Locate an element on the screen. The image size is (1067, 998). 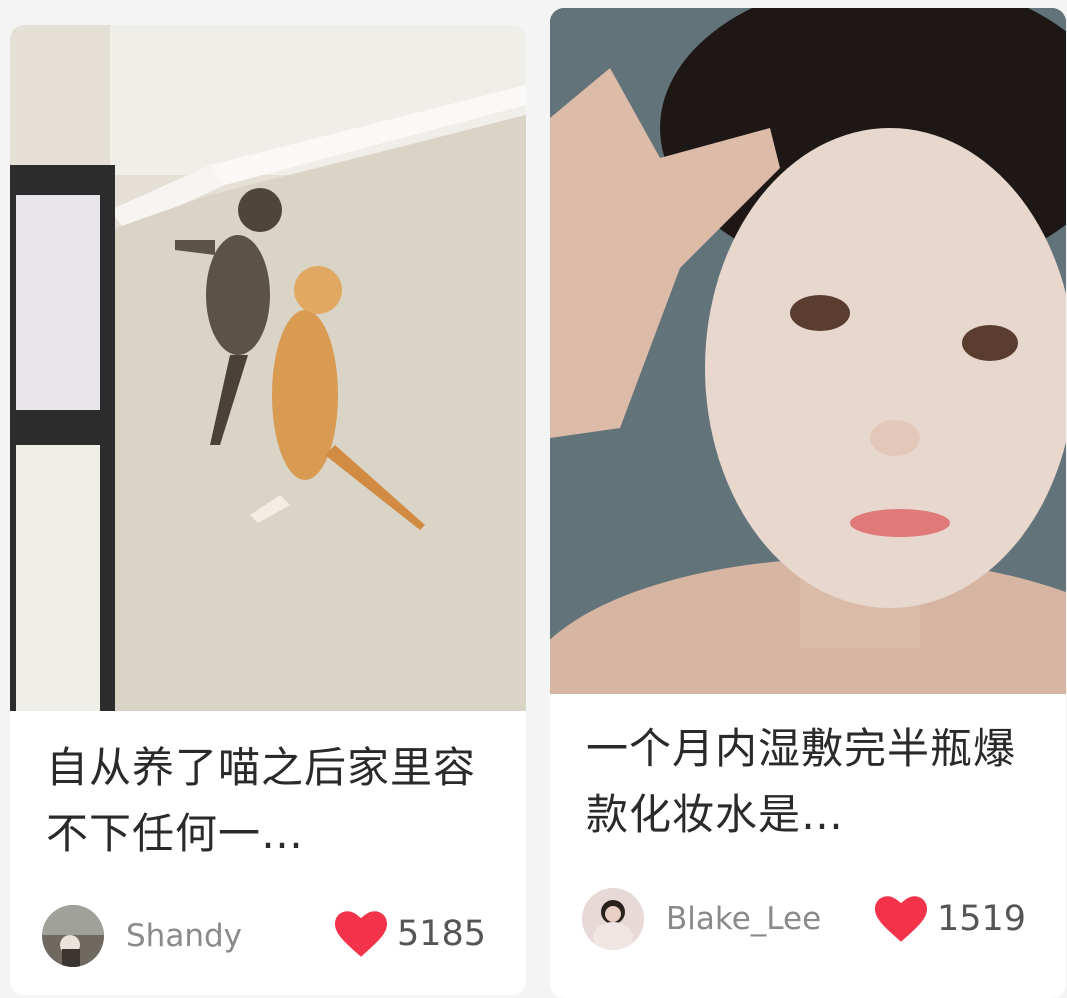
author-name: Blake_Lee is located at coordinates (744, 919).